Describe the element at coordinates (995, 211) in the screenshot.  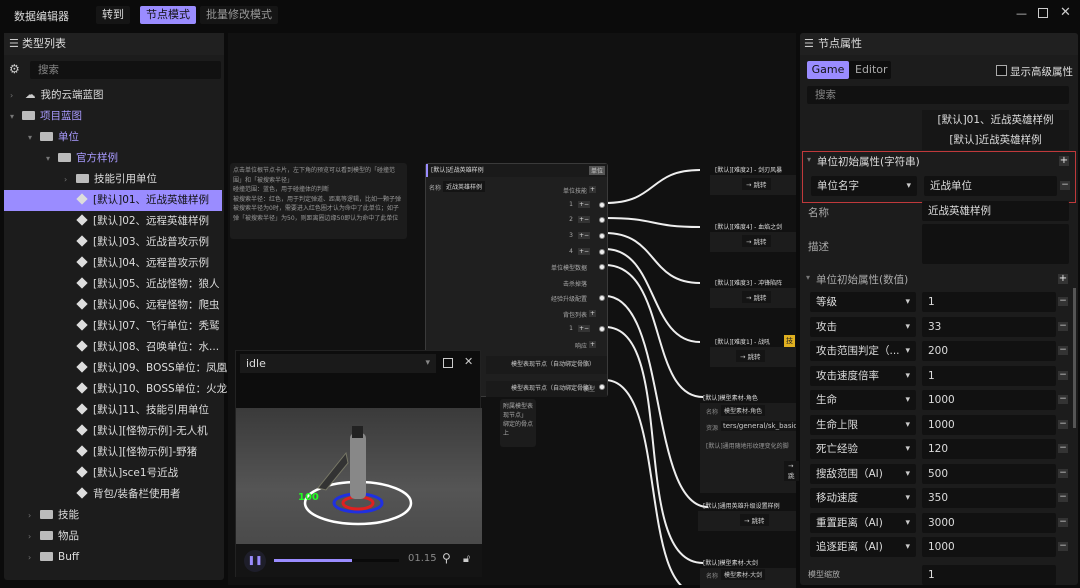
I see `name-input: 近战英雄样例` at that location.